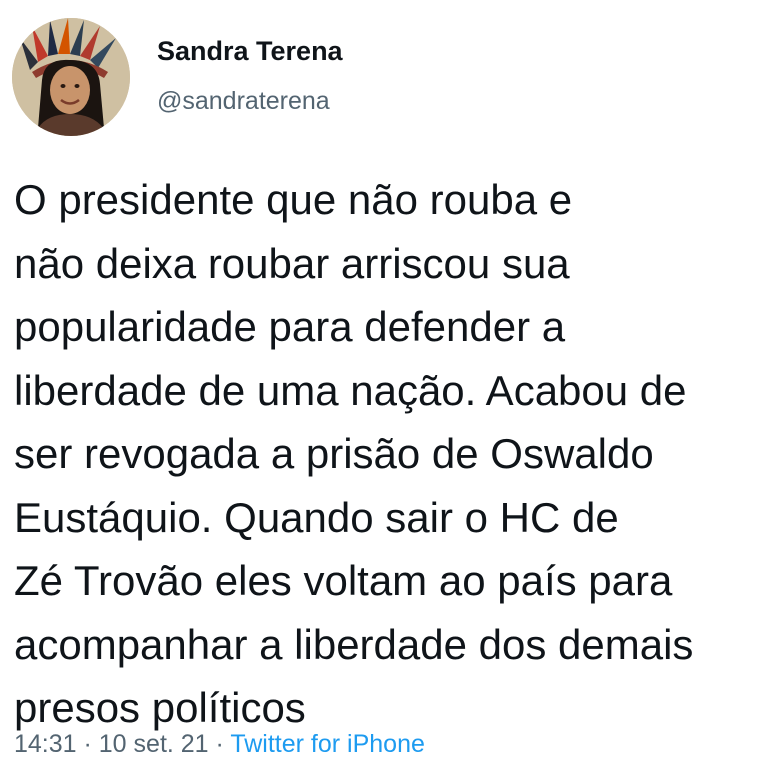  I want to click on tweet-text-line: acompanhar a liberdade dos demais, so click(354, 644).